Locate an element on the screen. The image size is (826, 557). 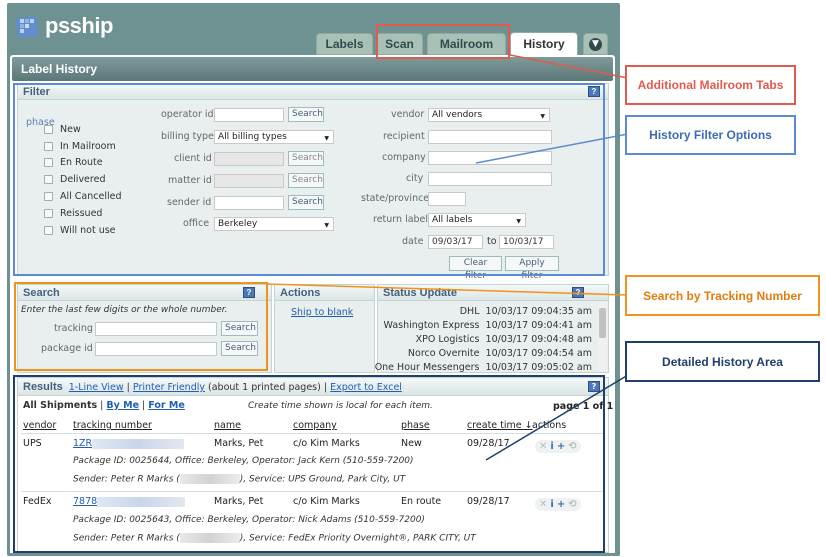
callout-filter: History Filter Options is located at coordinates (710, 135).